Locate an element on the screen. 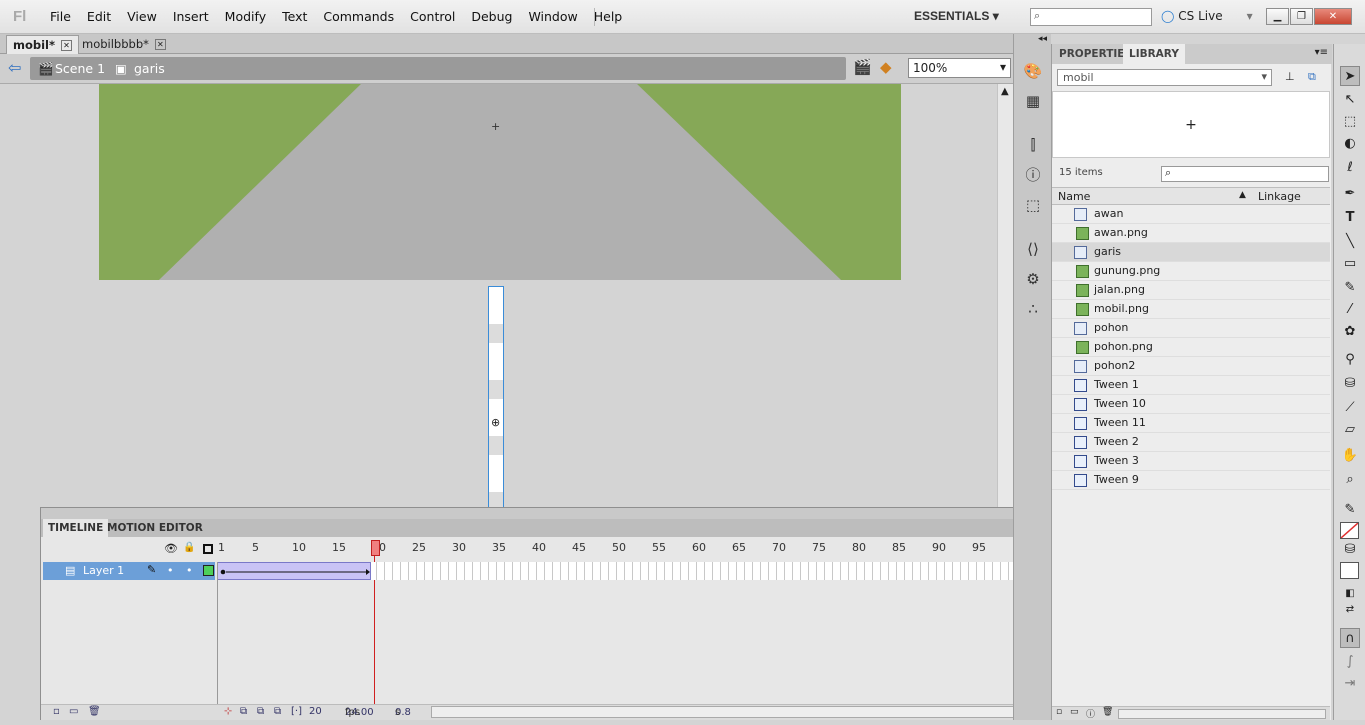 The height and width of the screenshot is (725, 1365). eyedropper-tool-icon: ⟋ is located at coordinates (1350, 408).